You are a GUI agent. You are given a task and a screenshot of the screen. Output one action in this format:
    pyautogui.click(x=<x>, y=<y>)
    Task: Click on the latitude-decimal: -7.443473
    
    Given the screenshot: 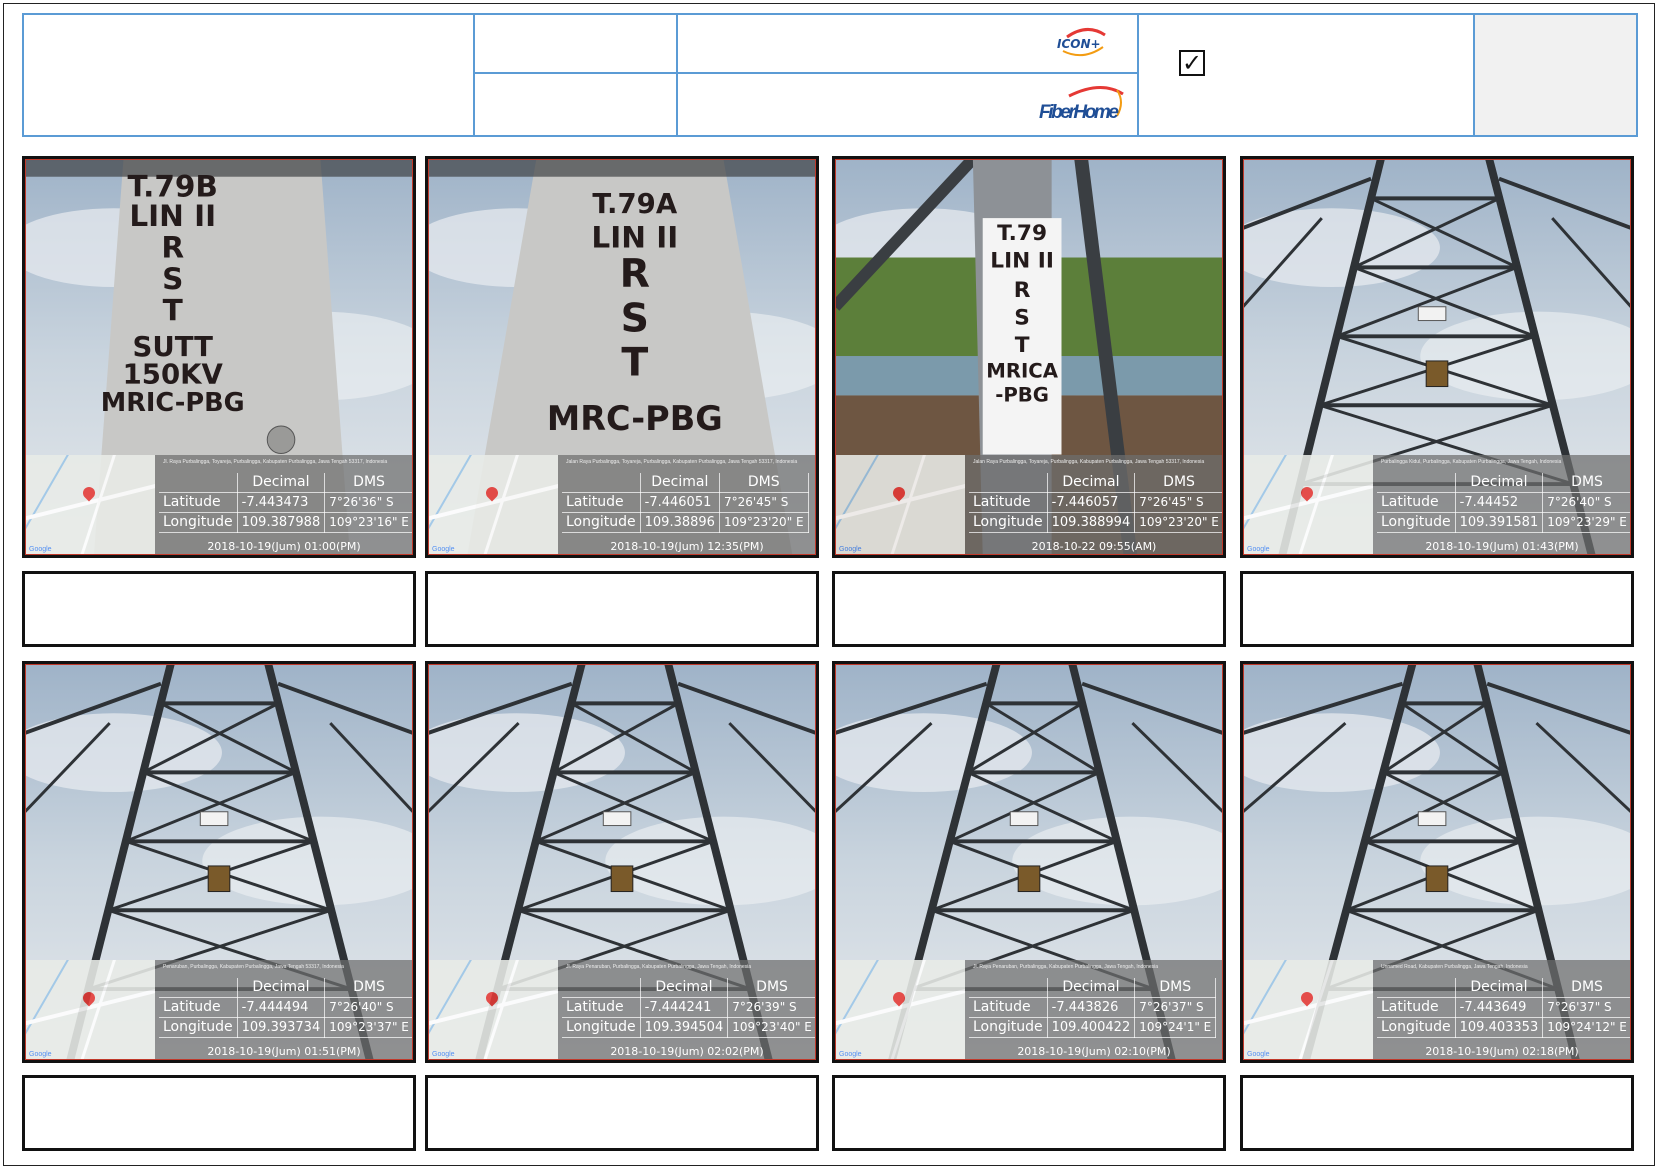 What is the action you would take?
    pyautogui.click(x=281, y=502)
    